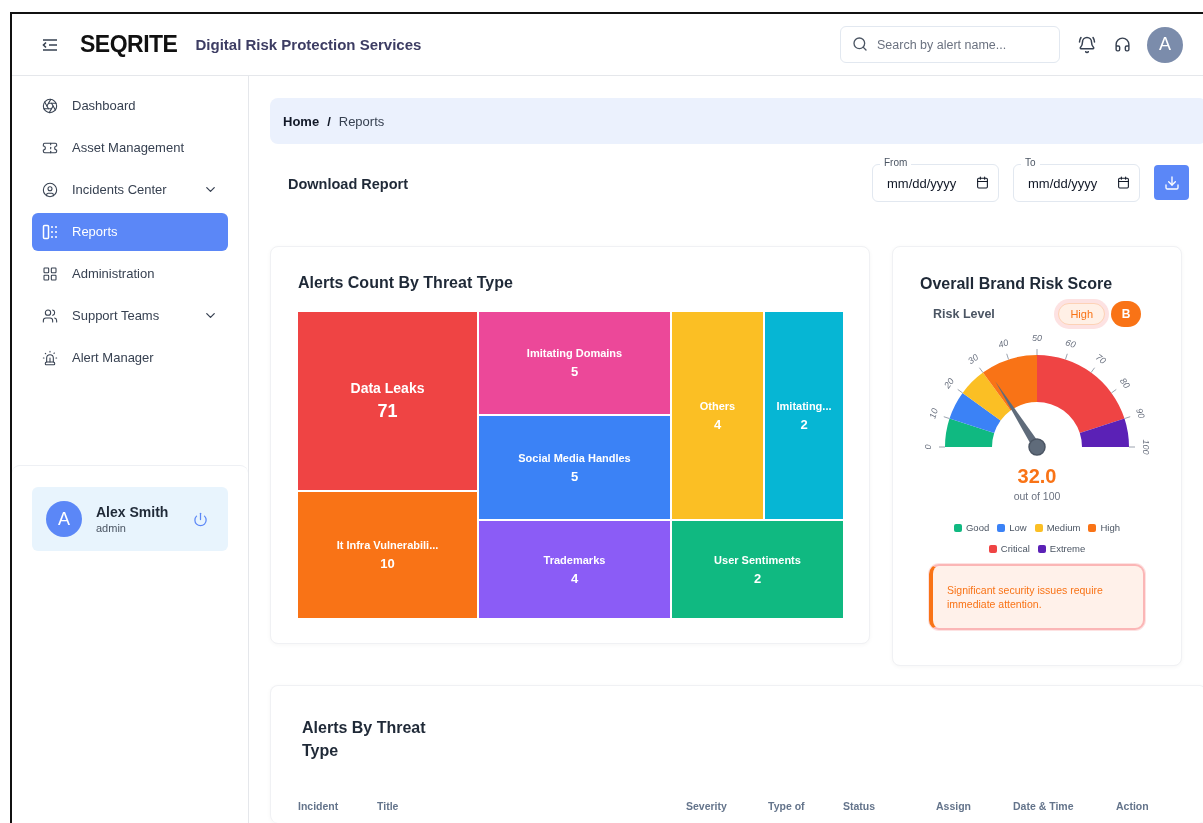 Image resolution: width=1203 pixels, height=823 pixels. What do you see at coordinates (348, 184) in the screenshot?
I see `section-title: Download Report` at bounding box center [348, 184].